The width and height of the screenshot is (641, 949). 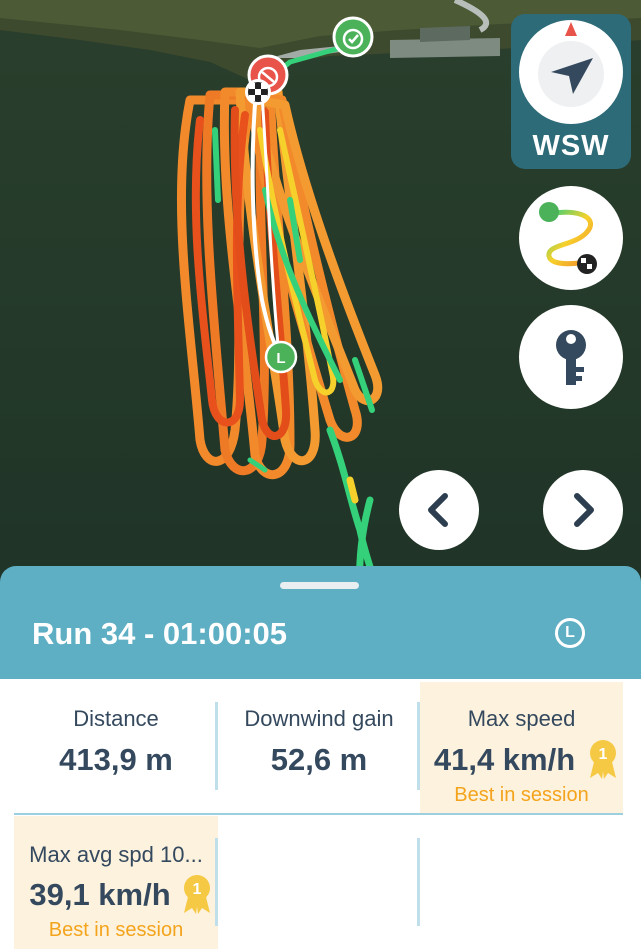 What do you see at coordinates (159, 633) in the screenshot?
I see `run-title: Run 34 - 01:00:05` at bounding box center [159, 633].